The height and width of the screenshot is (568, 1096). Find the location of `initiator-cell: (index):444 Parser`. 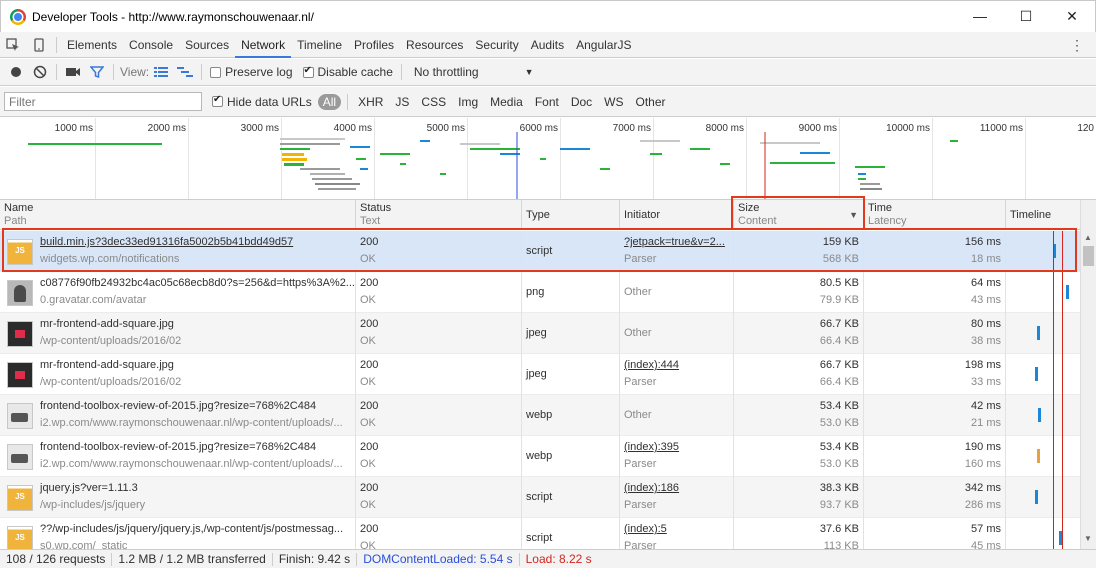

initiator-cell: (index):444 Parser is located at coordinates (677, 374).